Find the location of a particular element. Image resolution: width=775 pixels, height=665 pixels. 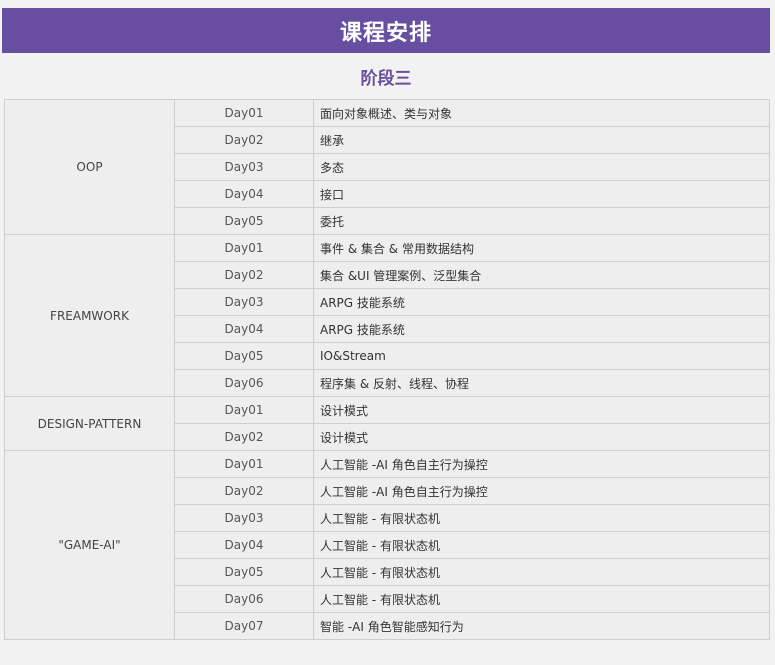

content-cell: 事件 & 集合 & 常用数据结构 is located at coordinates (541, 248).